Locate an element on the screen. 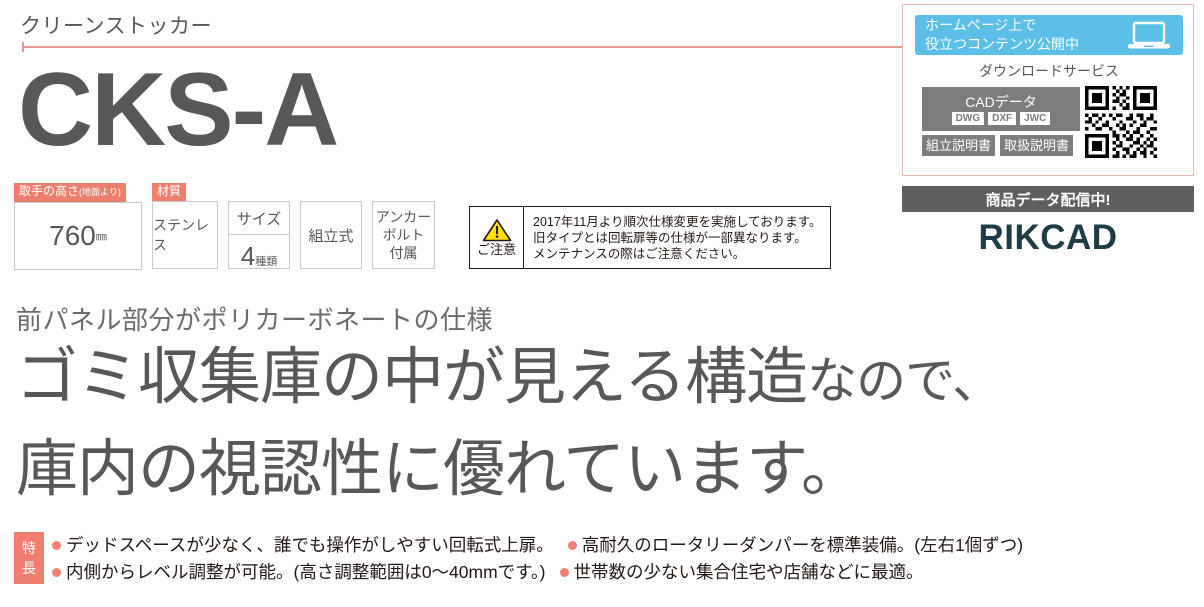 The image size is (1204, 607). spec-tag-spacer-size is located at coordinates (259, 192).